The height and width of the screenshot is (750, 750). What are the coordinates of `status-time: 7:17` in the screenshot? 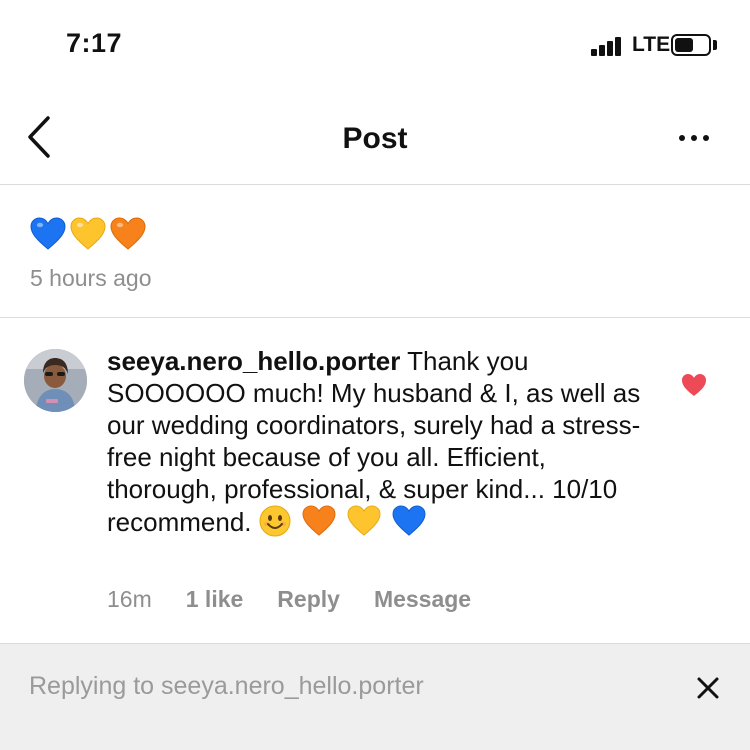 It's located at (94, 43).